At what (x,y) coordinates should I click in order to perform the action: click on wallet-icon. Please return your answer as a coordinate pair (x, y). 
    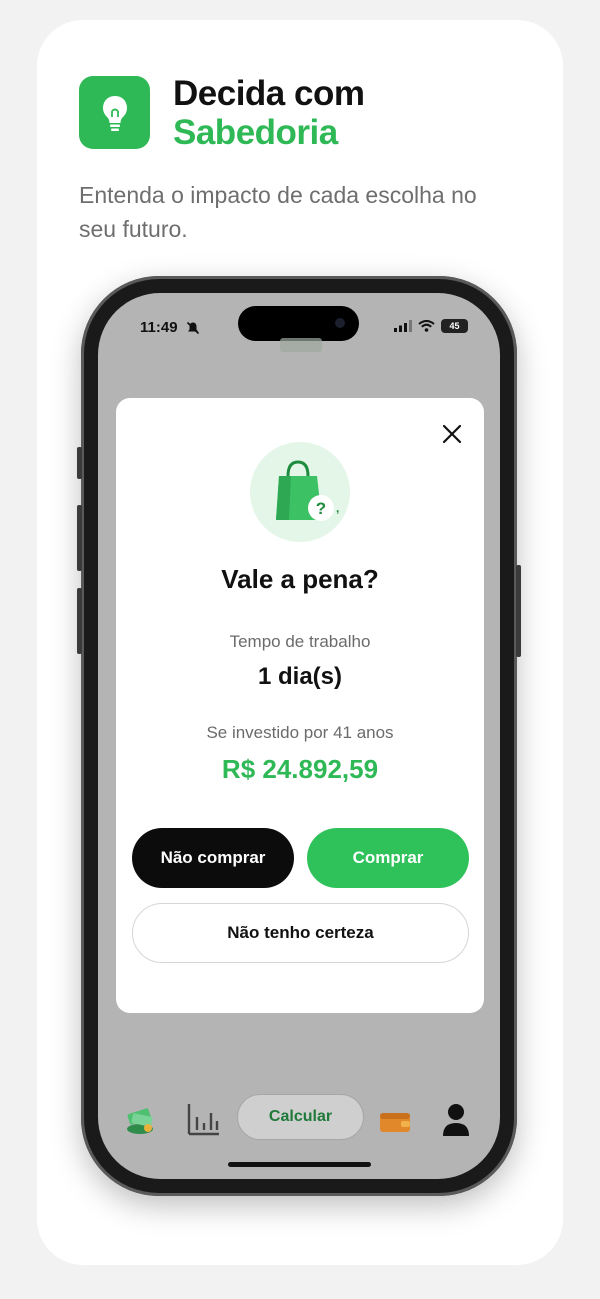
    Looking at the image, I should click on (395, 1122).